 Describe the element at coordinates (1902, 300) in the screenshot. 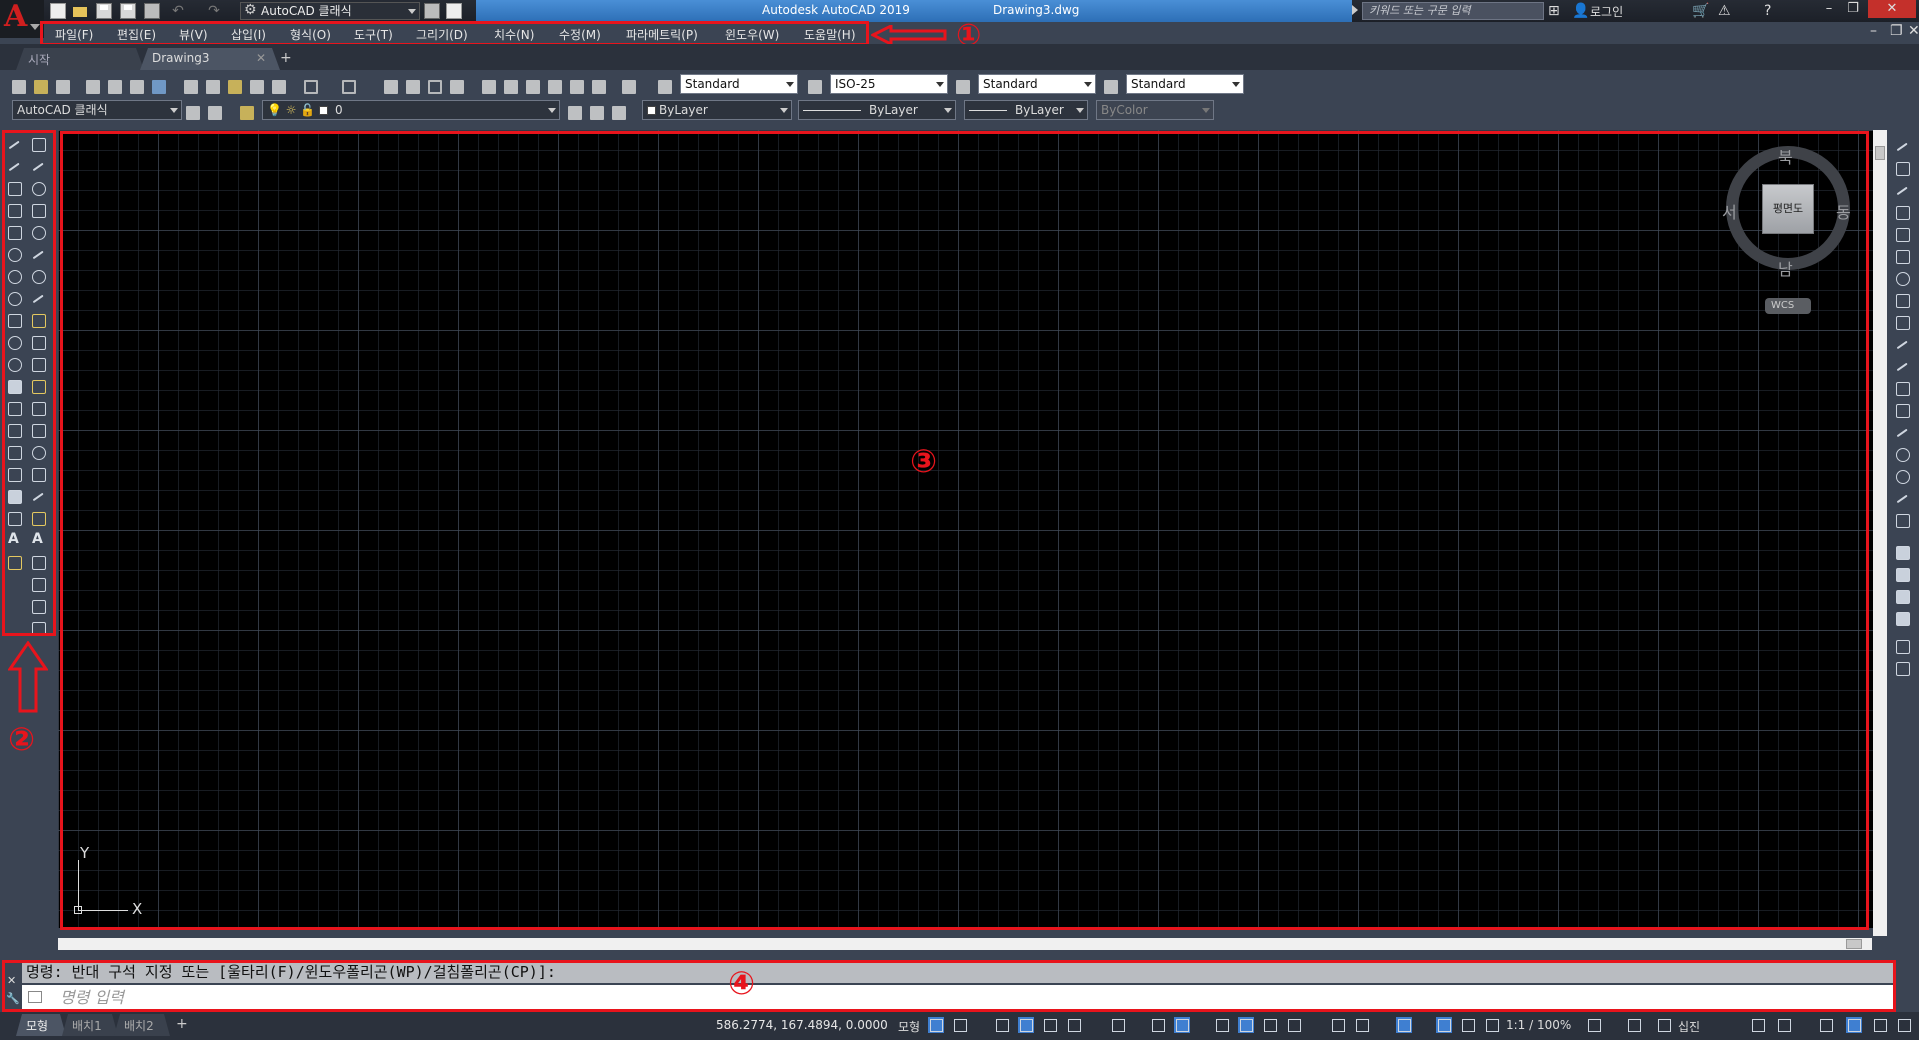

I see `scale-icon` at that location.